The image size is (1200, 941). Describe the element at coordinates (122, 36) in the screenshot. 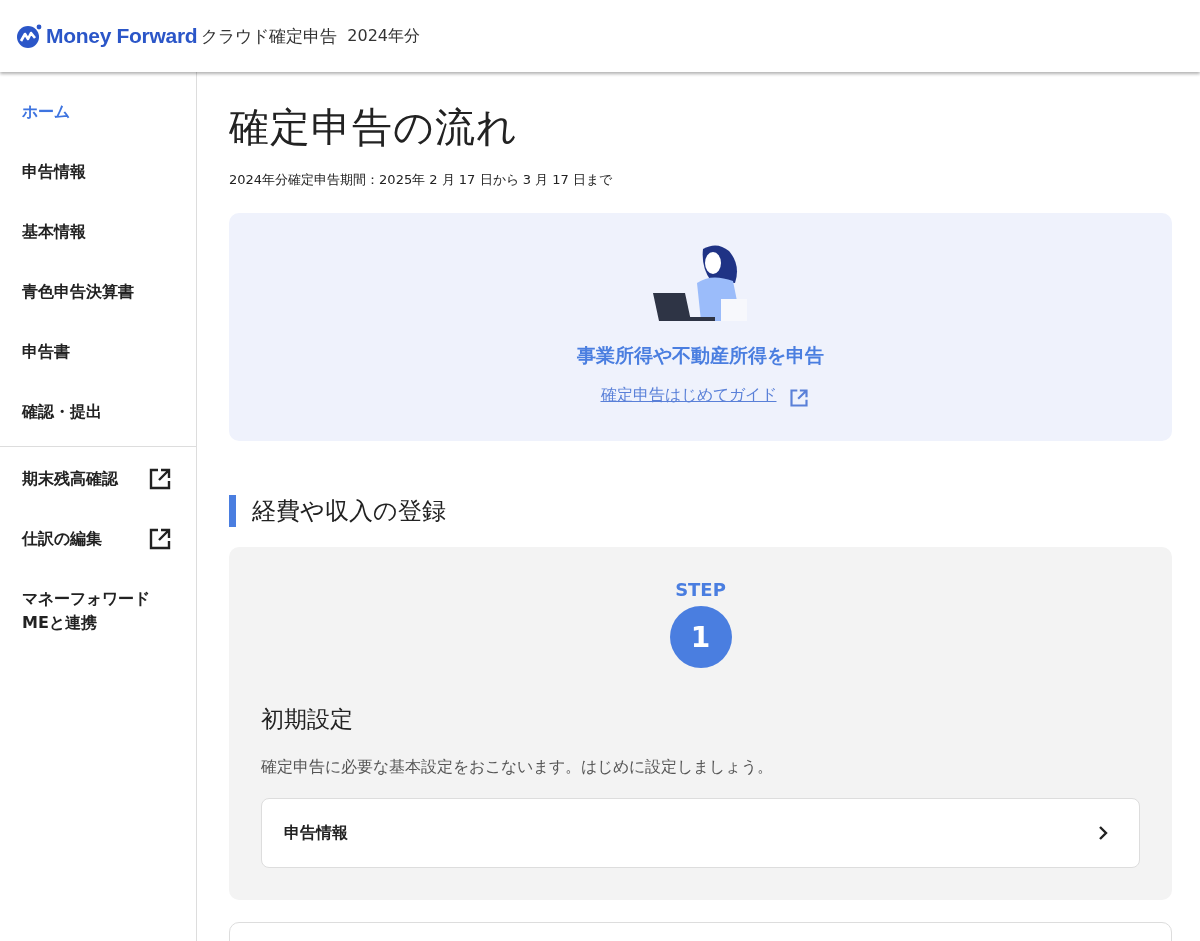

I see `logo-text: Money Forward` at that location.